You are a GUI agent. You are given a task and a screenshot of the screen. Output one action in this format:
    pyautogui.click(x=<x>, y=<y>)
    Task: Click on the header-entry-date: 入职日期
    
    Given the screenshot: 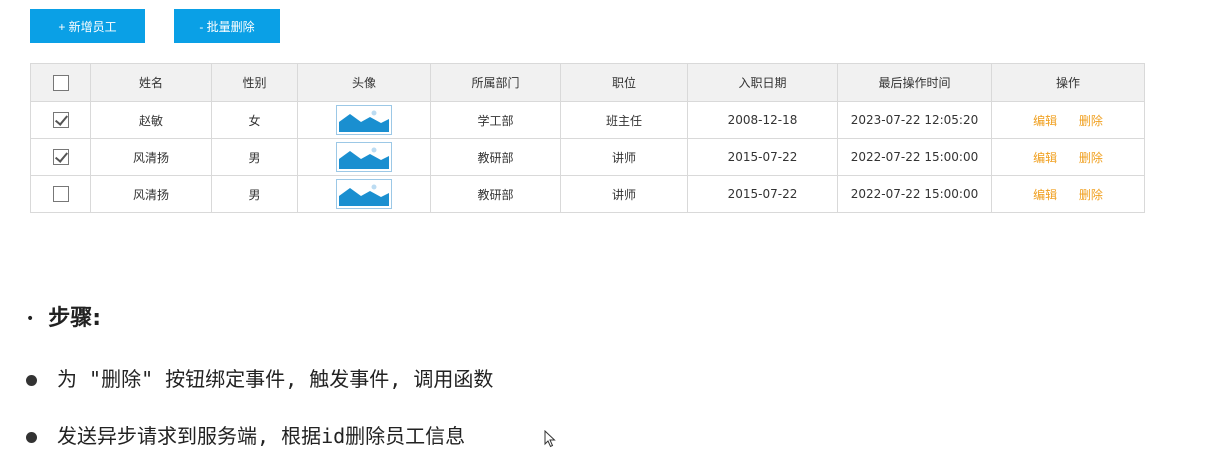 What is the action you would take?
    pyautogui.click(x=762, y=82)
    